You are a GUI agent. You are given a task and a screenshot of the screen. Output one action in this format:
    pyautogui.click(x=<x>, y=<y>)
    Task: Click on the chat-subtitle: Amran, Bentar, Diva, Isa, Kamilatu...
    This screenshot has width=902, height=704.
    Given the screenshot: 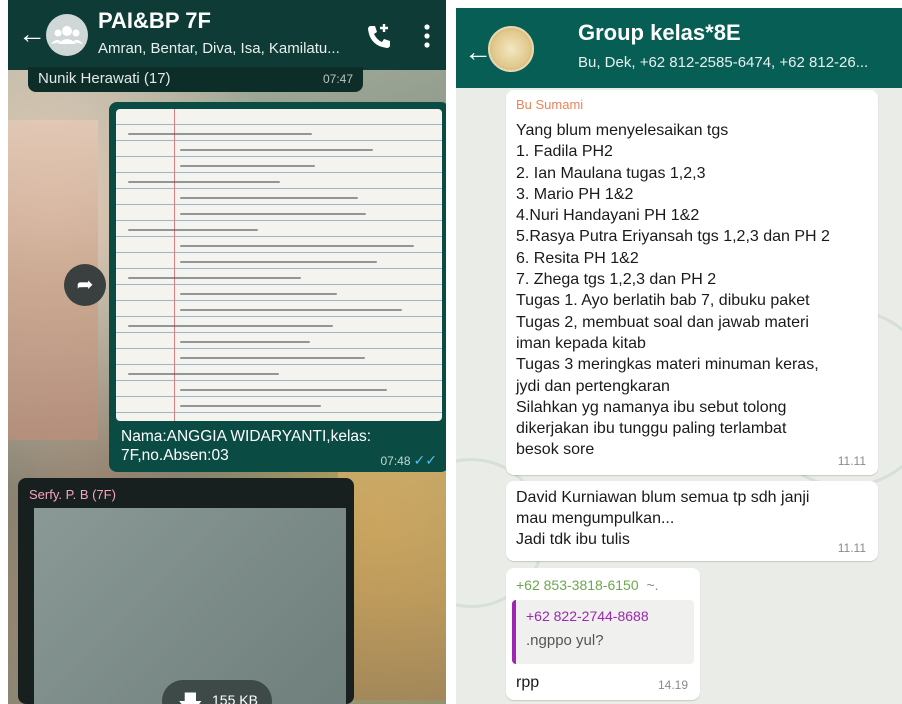 What is the action you would take?
    pyautogui.click(x=228, y=48)
    